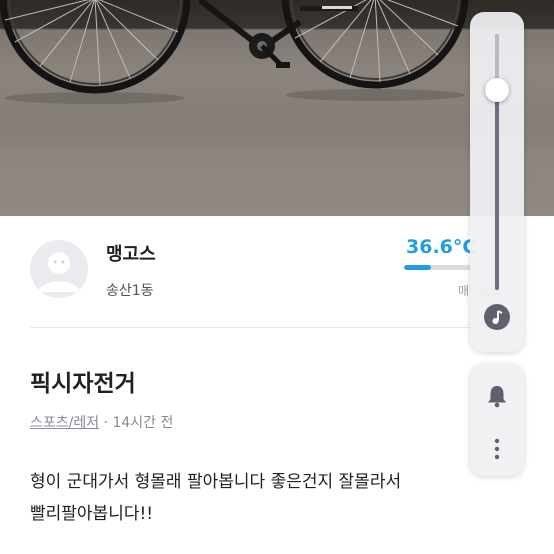 Image resolution: width=554 pixels, height=554 pixels. Describe the element at coordinates (138, 423) in the screenshot. I see `post-time: · 14시간 전` at that location.